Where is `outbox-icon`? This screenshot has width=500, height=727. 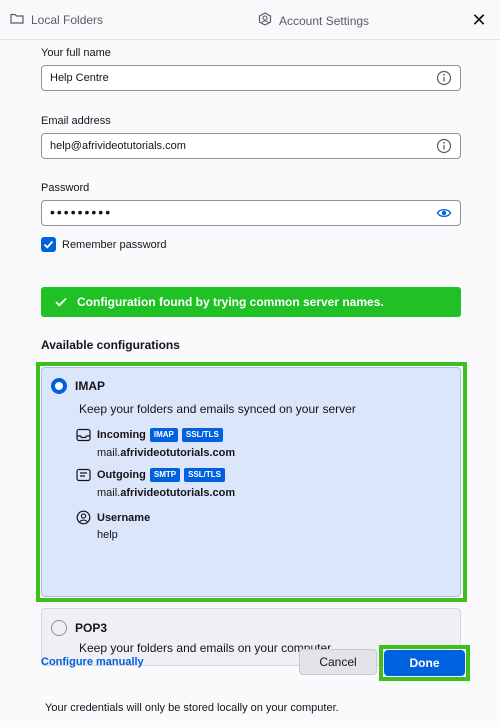 outbox-icon is located at coordinates (83, 475).